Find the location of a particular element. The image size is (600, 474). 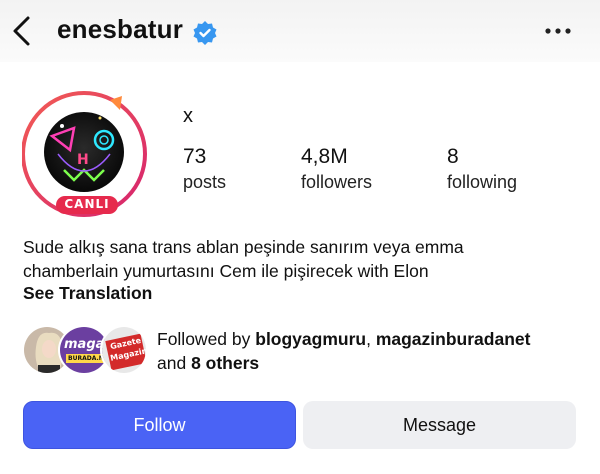

profile-display-name: x is located at coordinates (188, 116).